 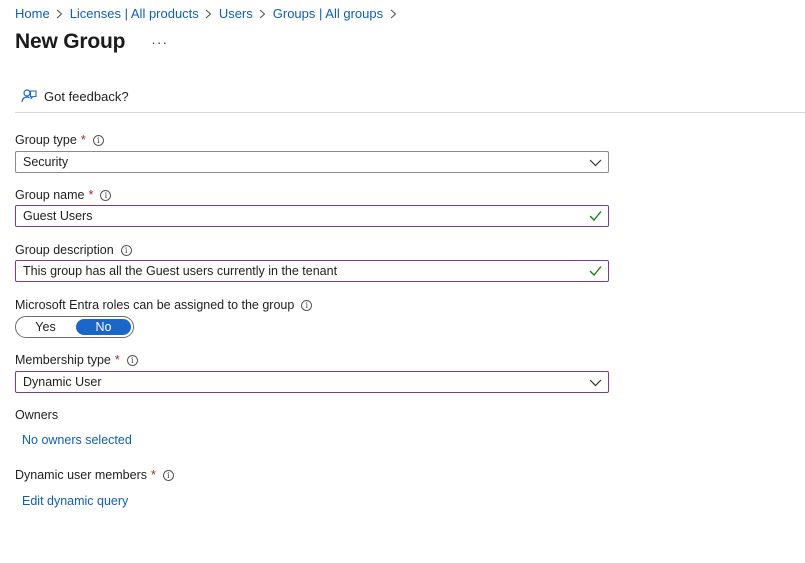 I want to click on edit-dynamic-query-link: Edit dynamic query, so click(x=75, y=501).